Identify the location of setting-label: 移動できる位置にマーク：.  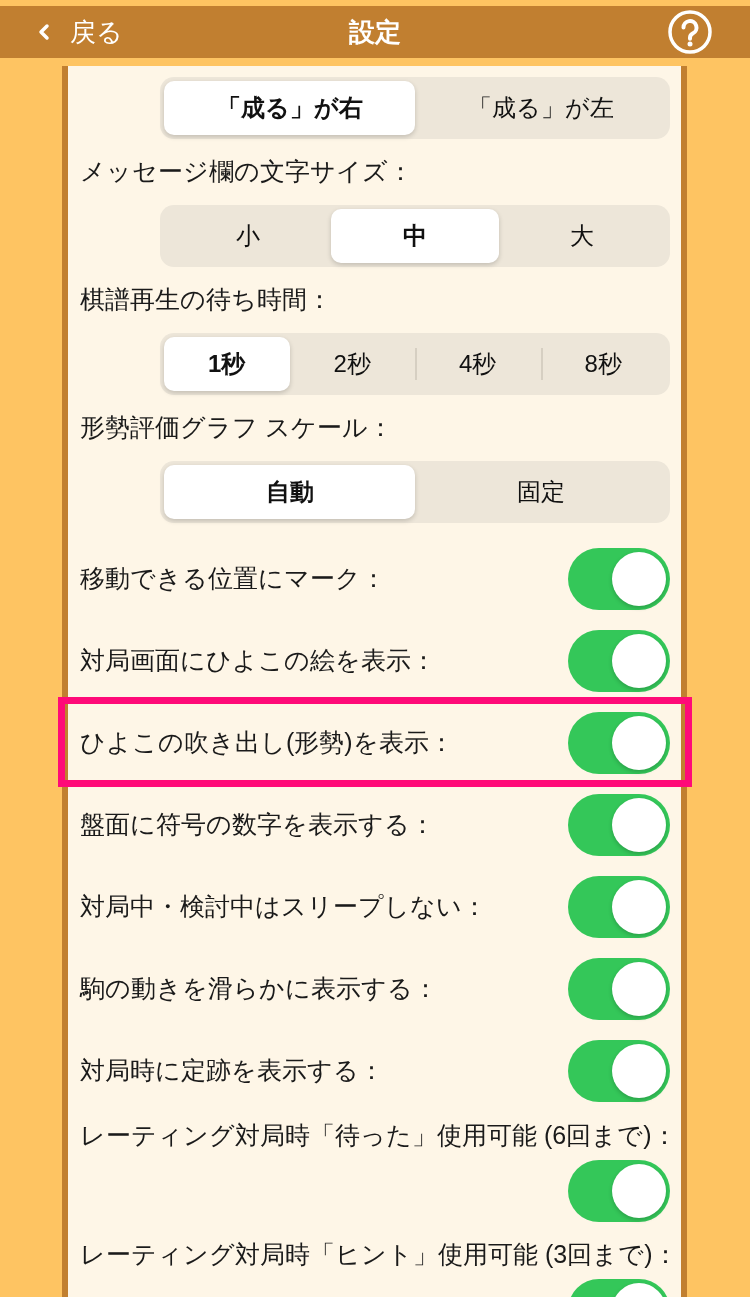
(233, 579).